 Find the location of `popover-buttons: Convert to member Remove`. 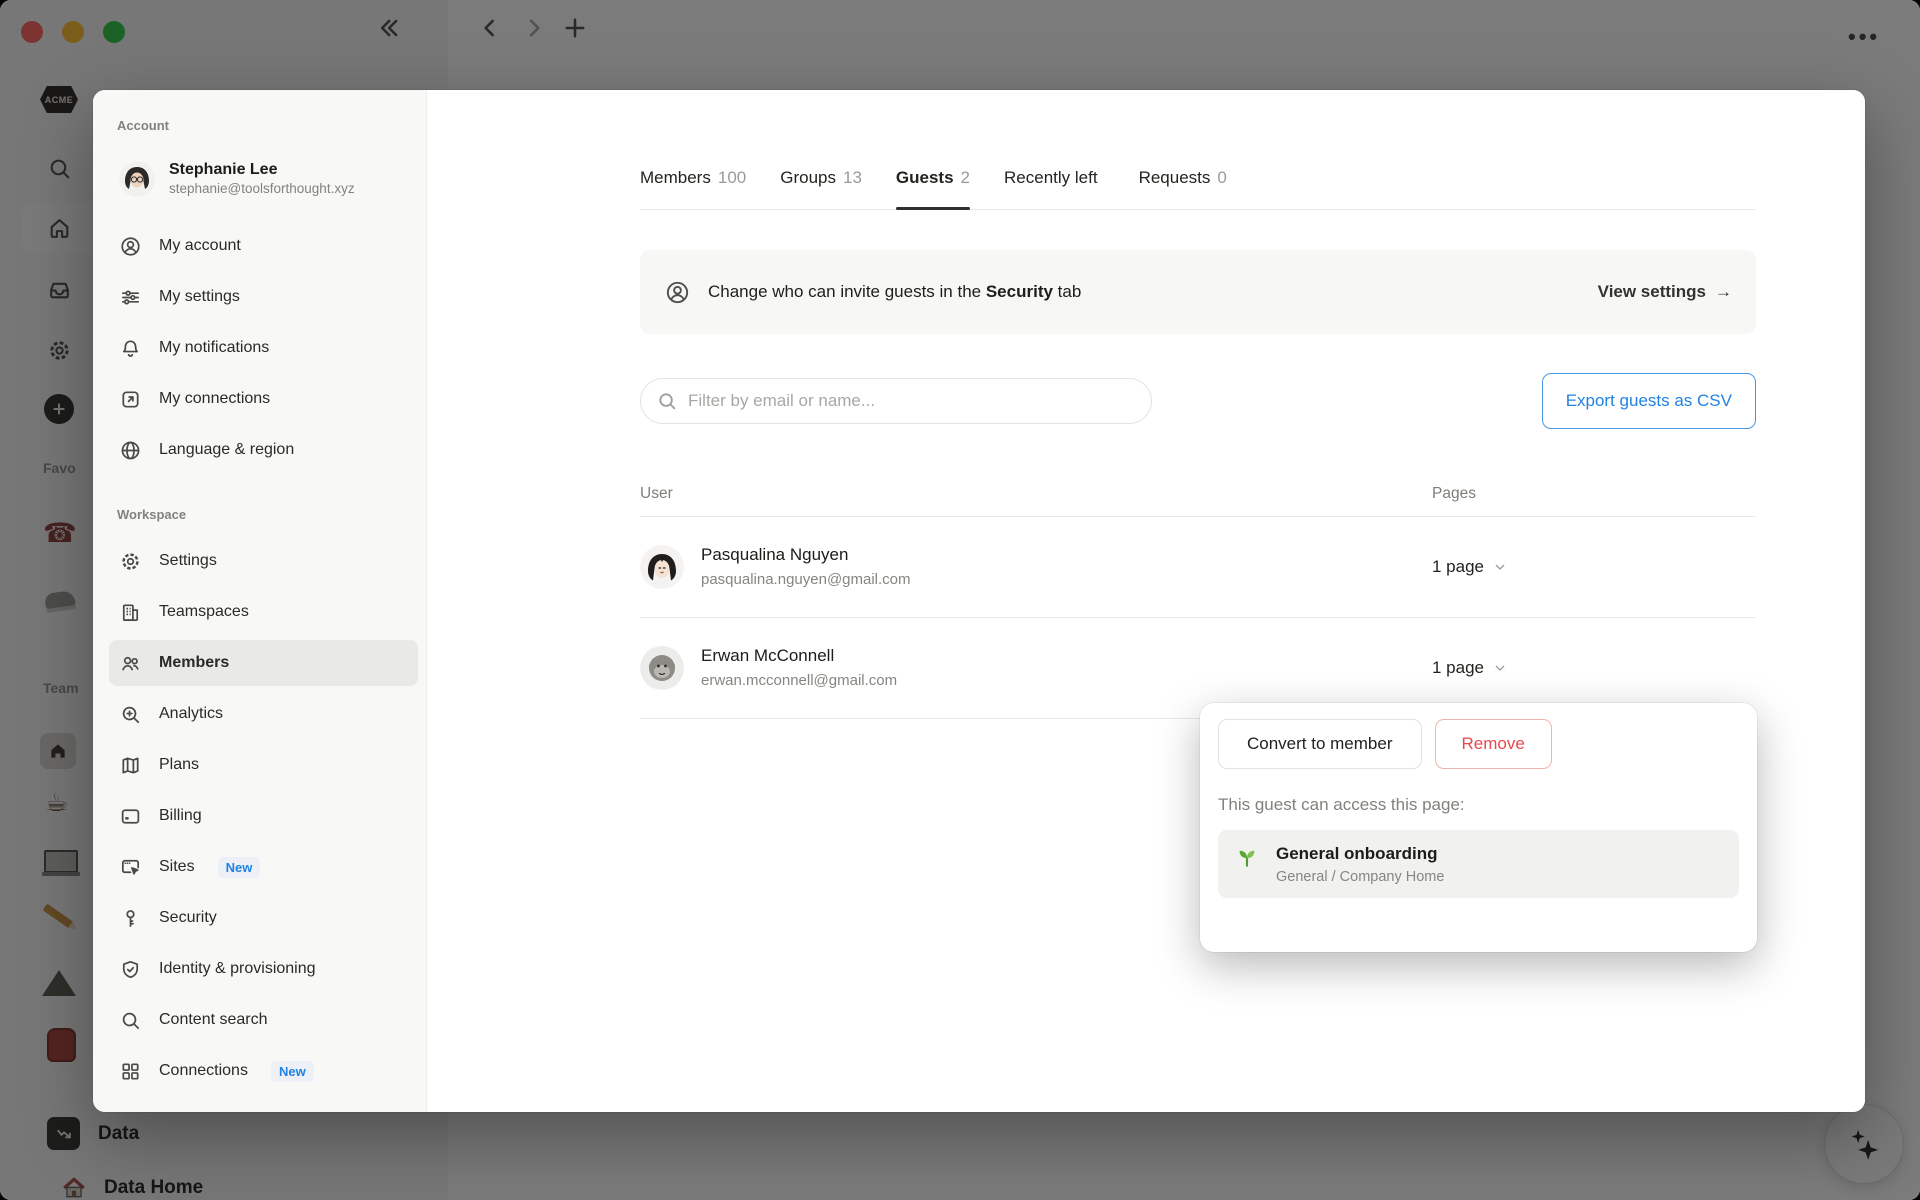

popover-buttons: Convert to member Remove is located at coordinates (1478, 744).